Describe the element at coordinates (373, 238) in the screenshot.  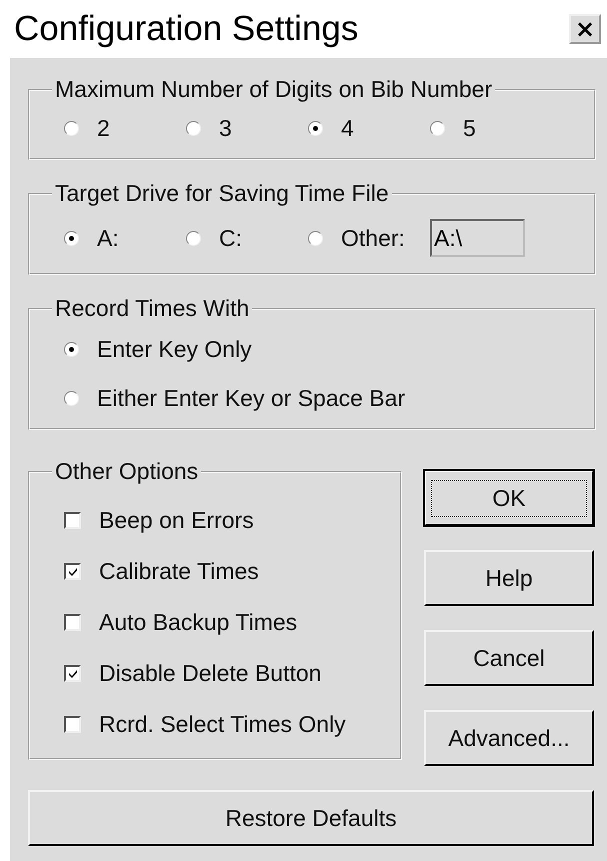
I see `radio-label: Other:` at that location.